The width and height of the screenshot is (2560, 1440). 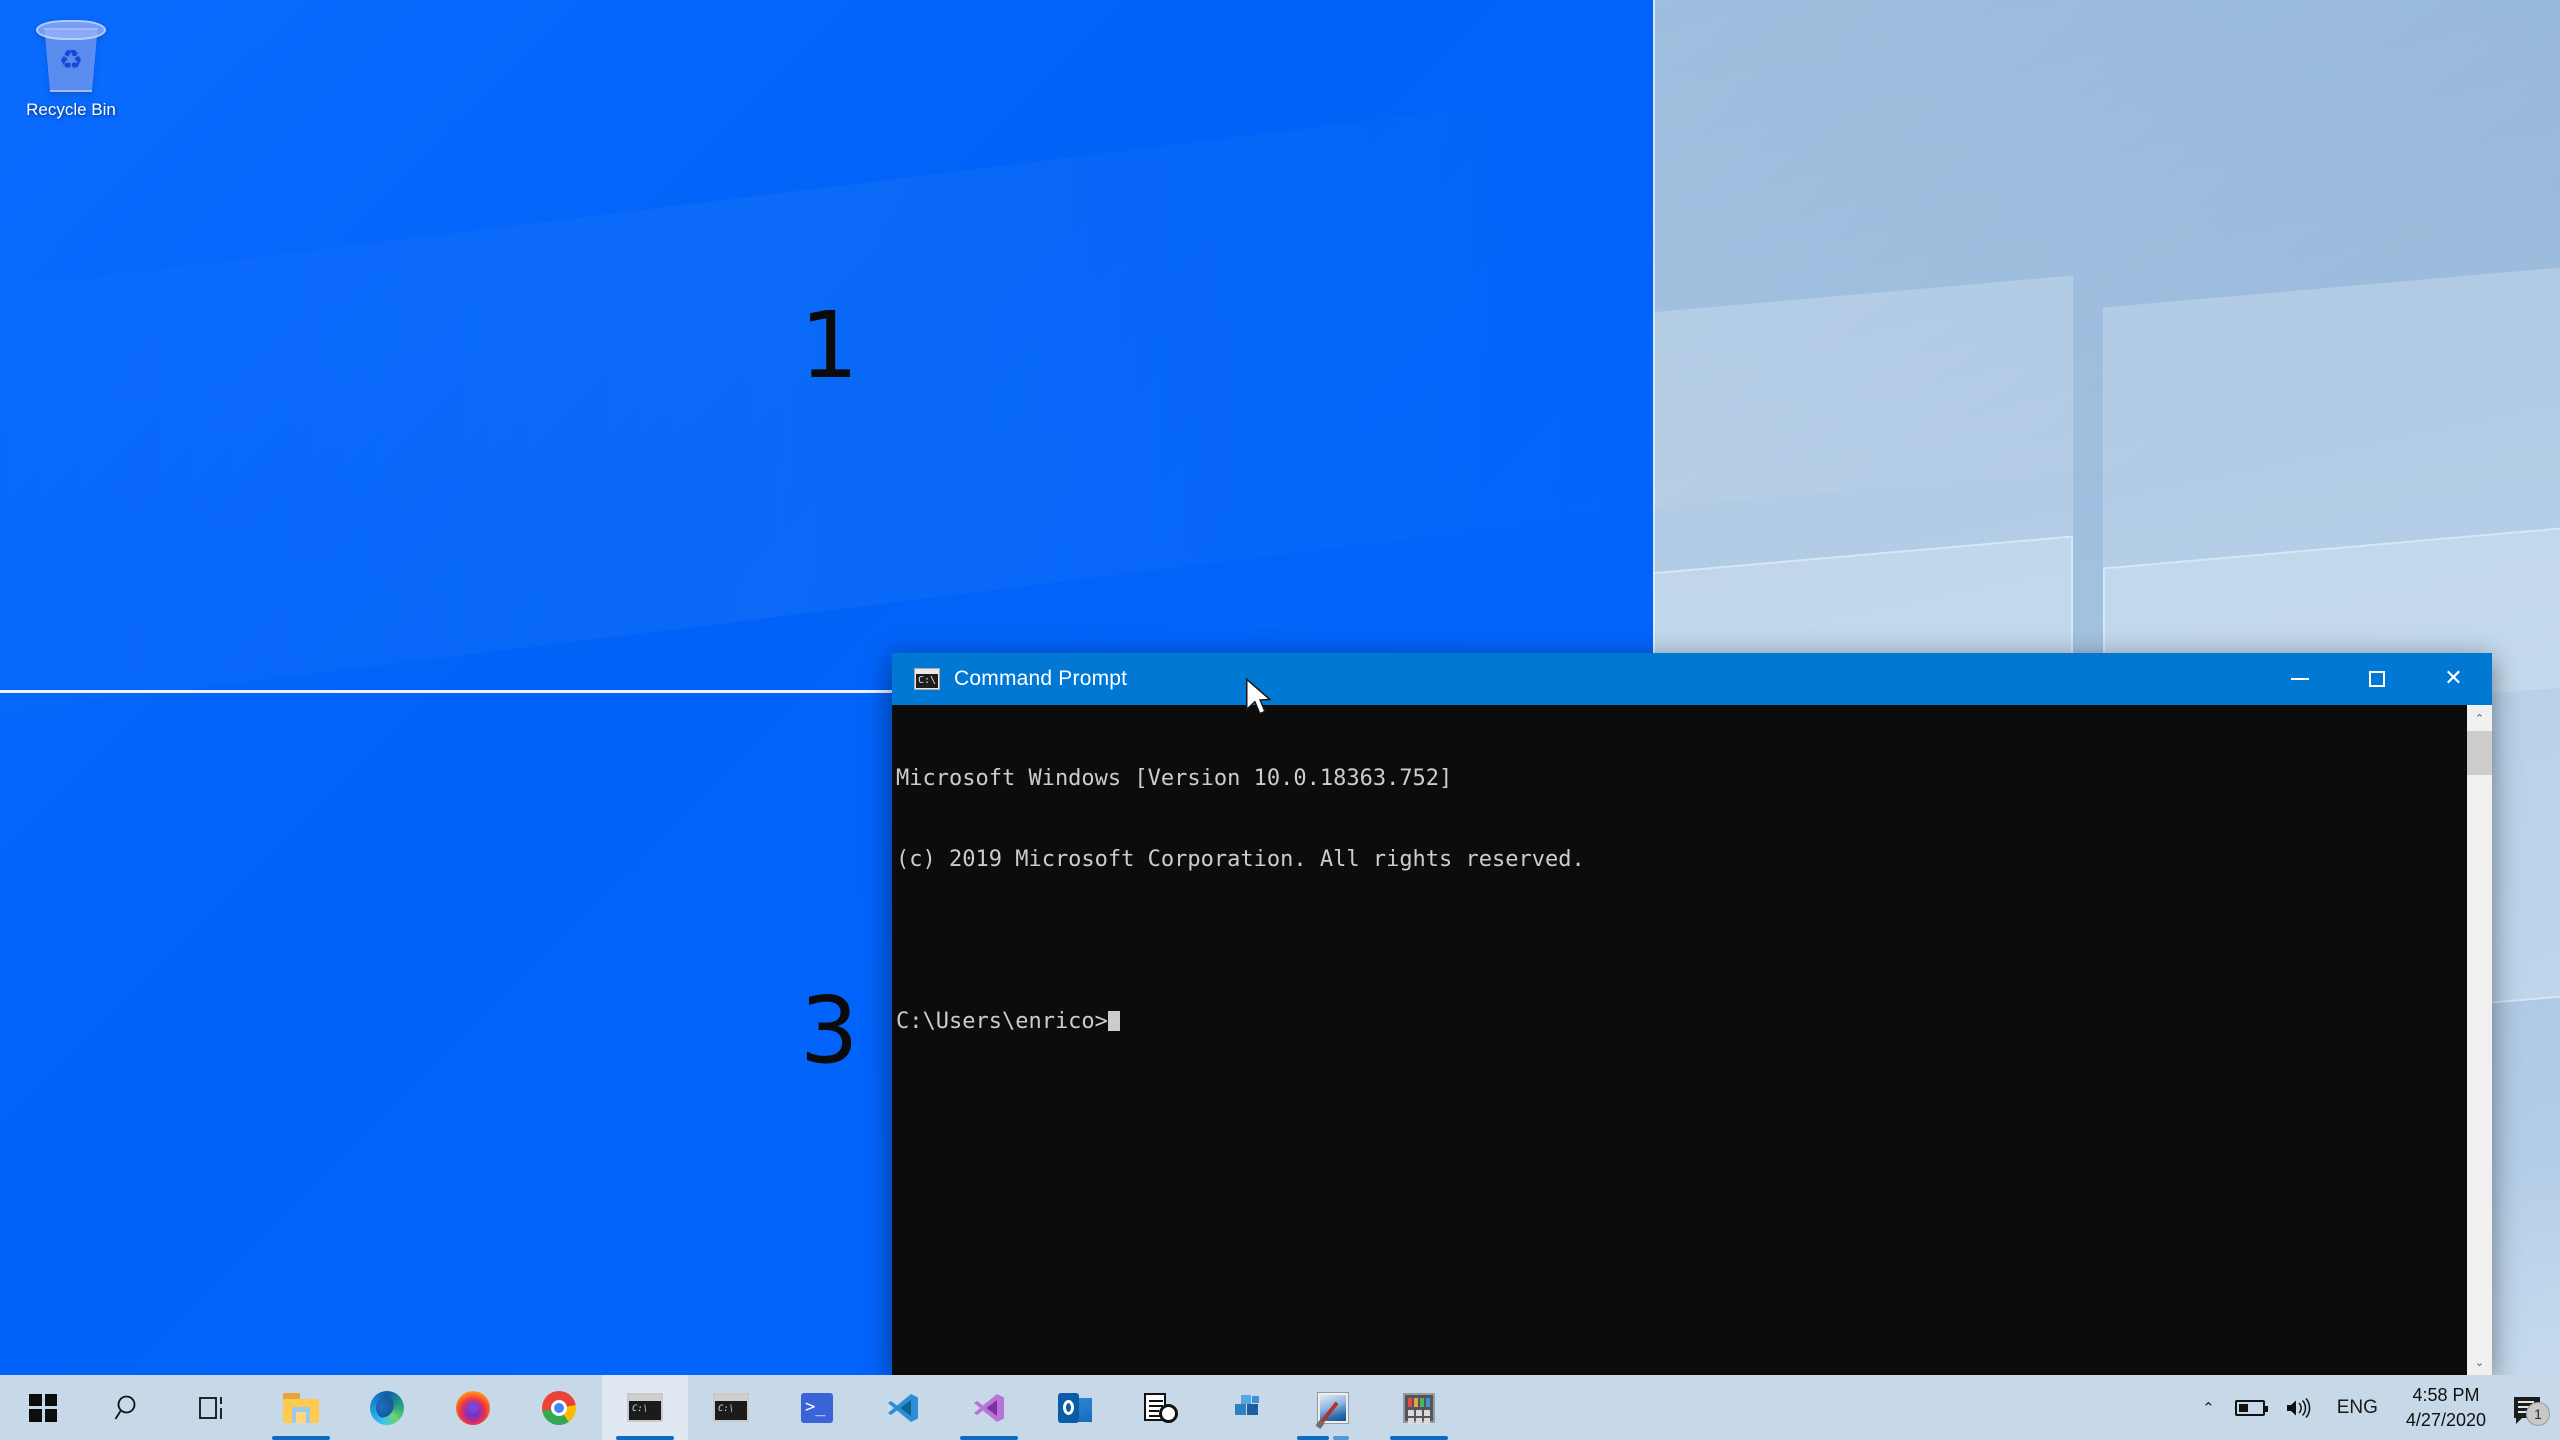 I want to click on scroll-up-button: ⌃, so click(x=2479, y=718).